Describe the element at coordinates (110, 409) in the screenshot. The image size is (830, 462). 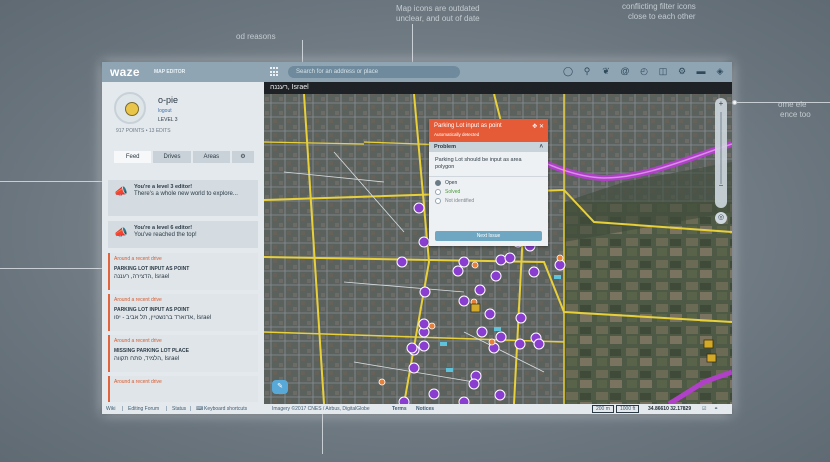
I see `wiki-link: Wiki` at that location.